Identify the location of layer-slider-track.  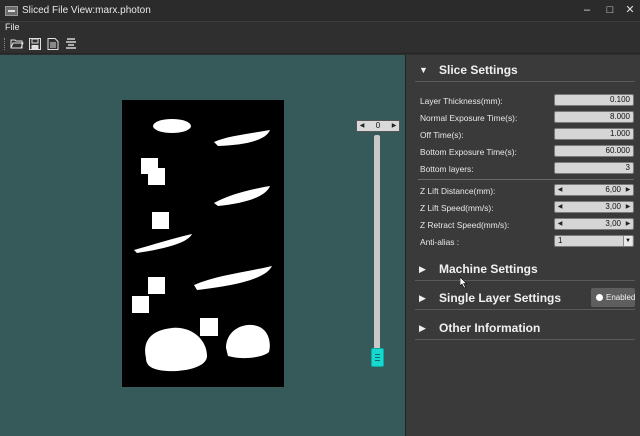
(377, 246).